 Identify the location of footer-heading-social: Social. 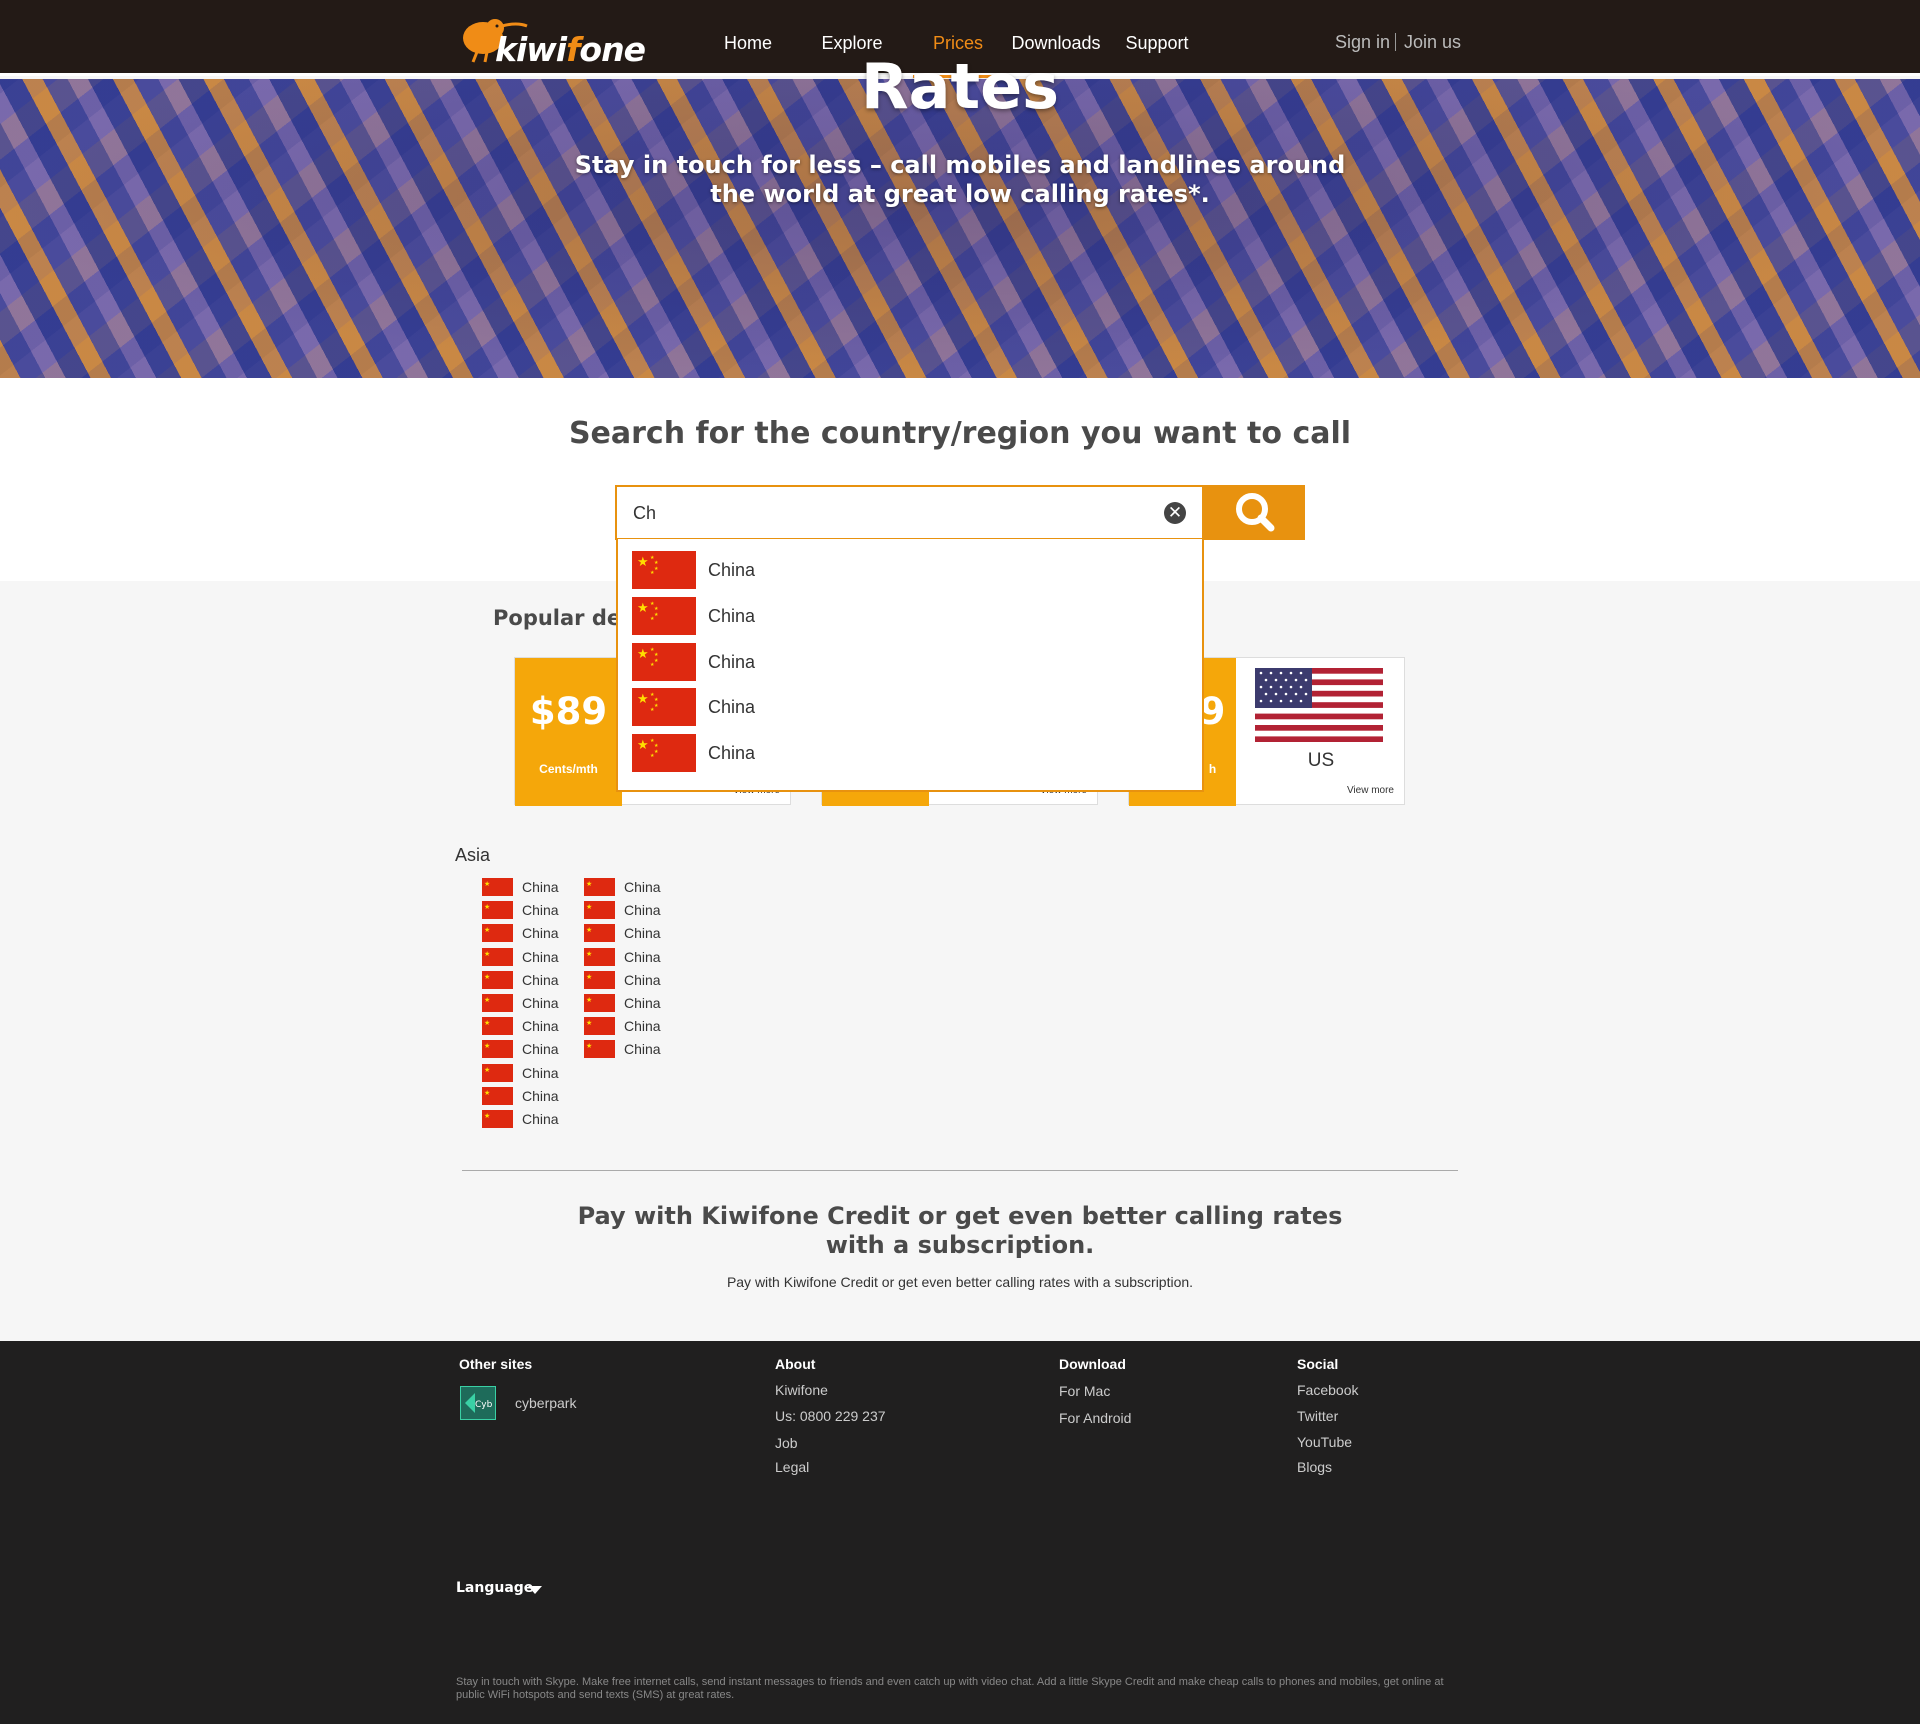
(1318, 1364).